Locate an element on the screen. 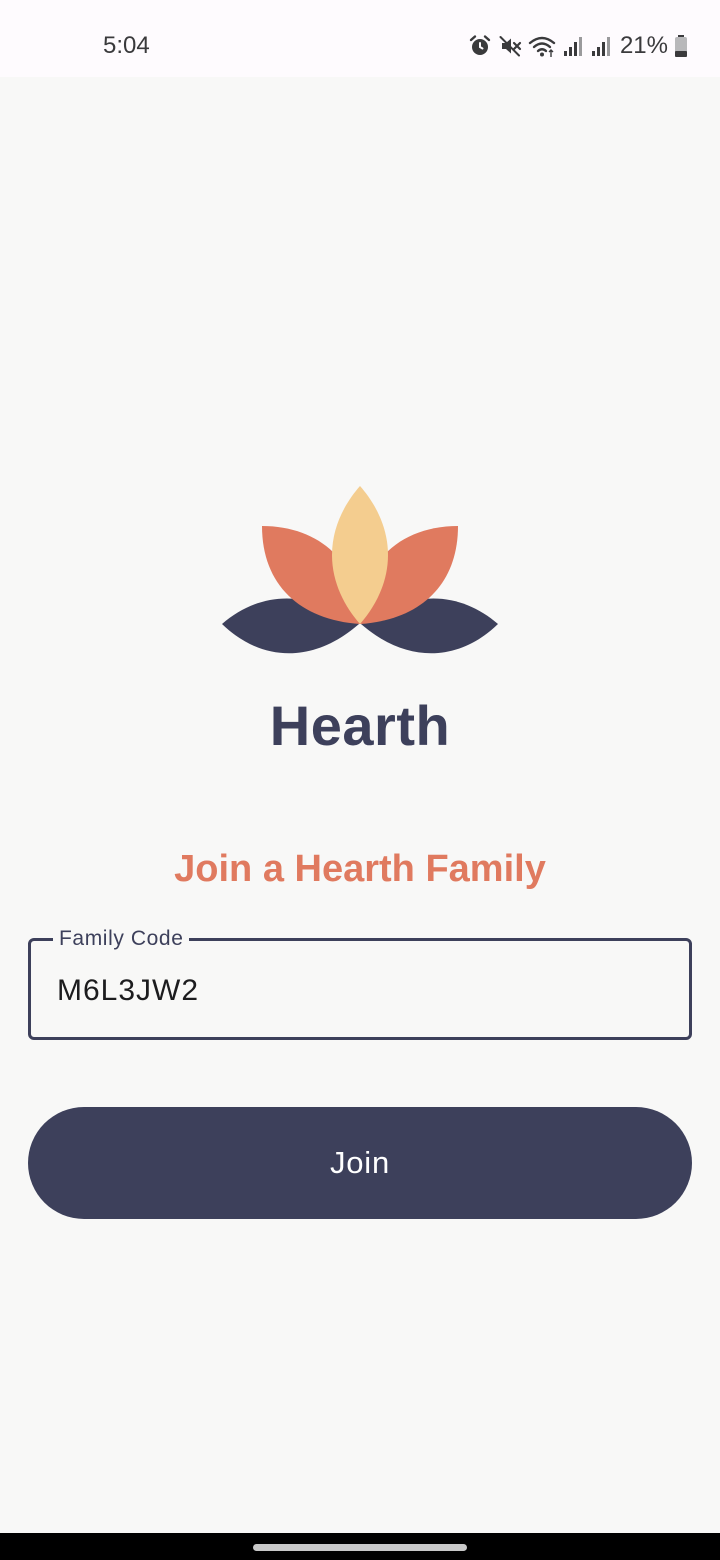 The height and width of the screenshot is (1560, 720). lotus-icon is located at coordinates (360, 570).